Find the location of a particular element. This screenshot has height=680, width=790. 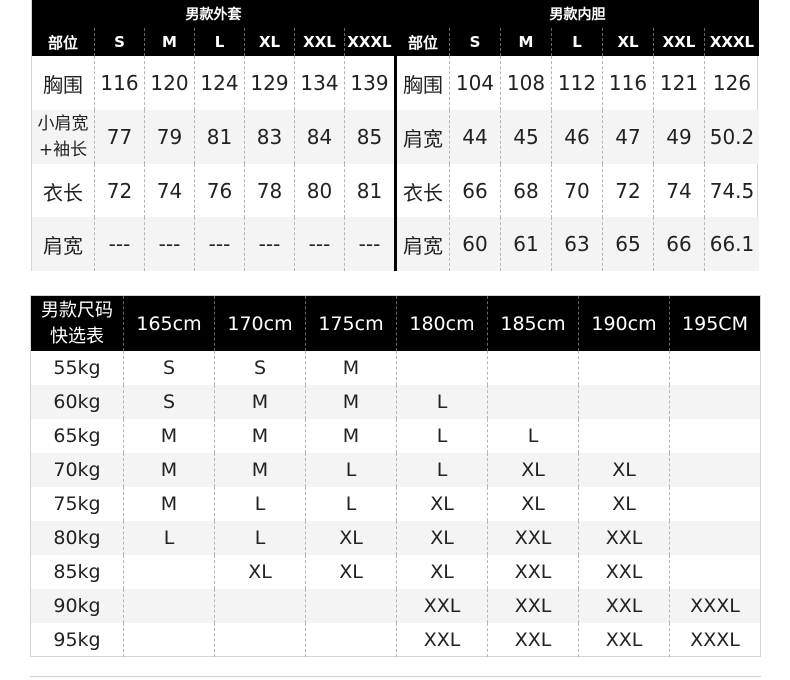

table-cell: 81 is located at coordinates (220, 137).